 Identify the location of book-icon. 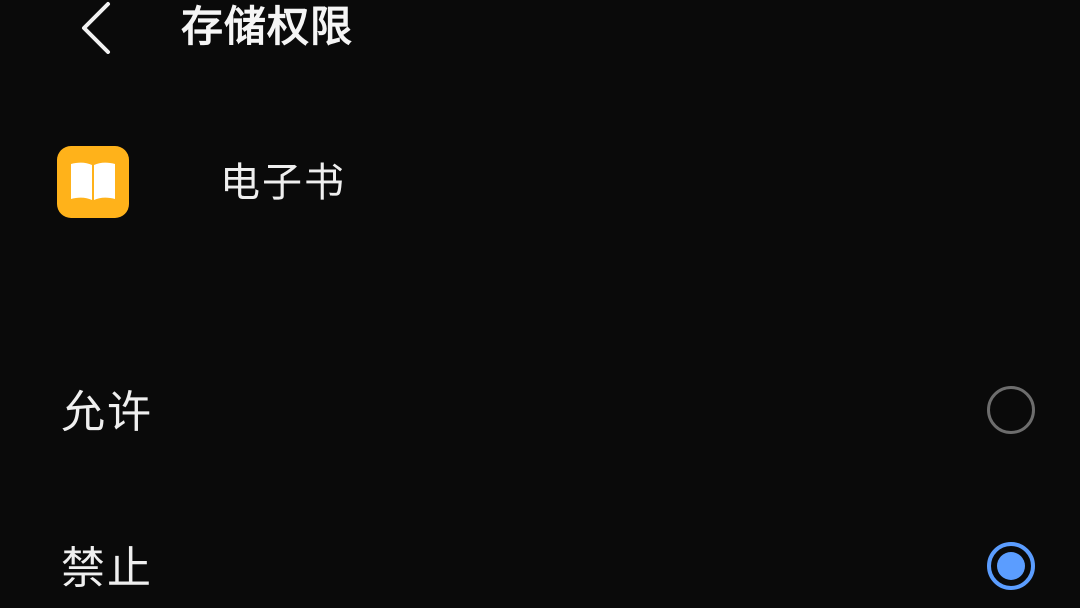
(93, 182).